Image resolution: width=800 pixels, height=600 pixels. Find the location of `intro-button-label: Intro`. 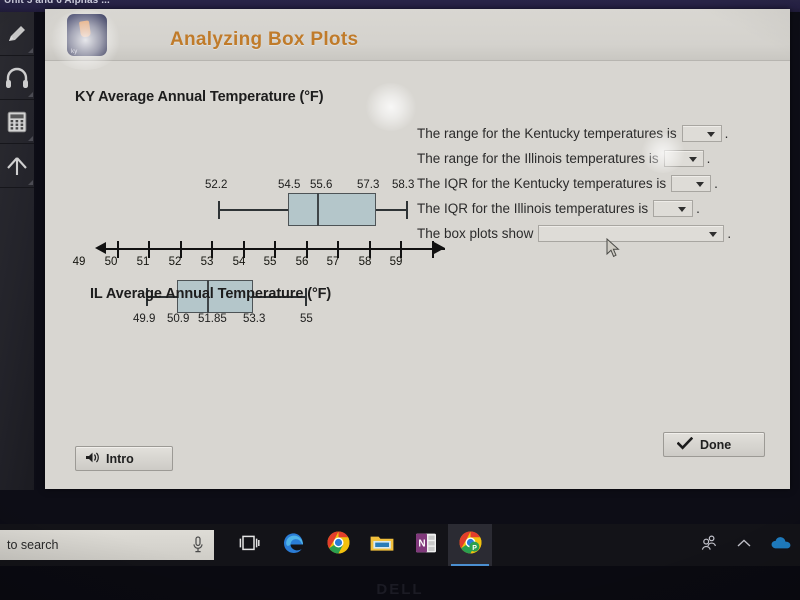

intro-button-label: Intro is located at coordinates (120, 458).